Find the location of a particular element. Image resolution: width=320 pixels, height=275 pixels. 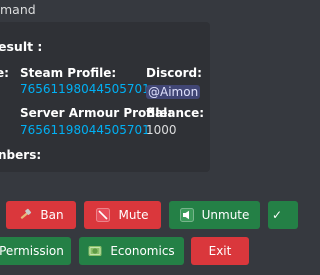

permission-button: Permission is located at coordinates (35, 251).